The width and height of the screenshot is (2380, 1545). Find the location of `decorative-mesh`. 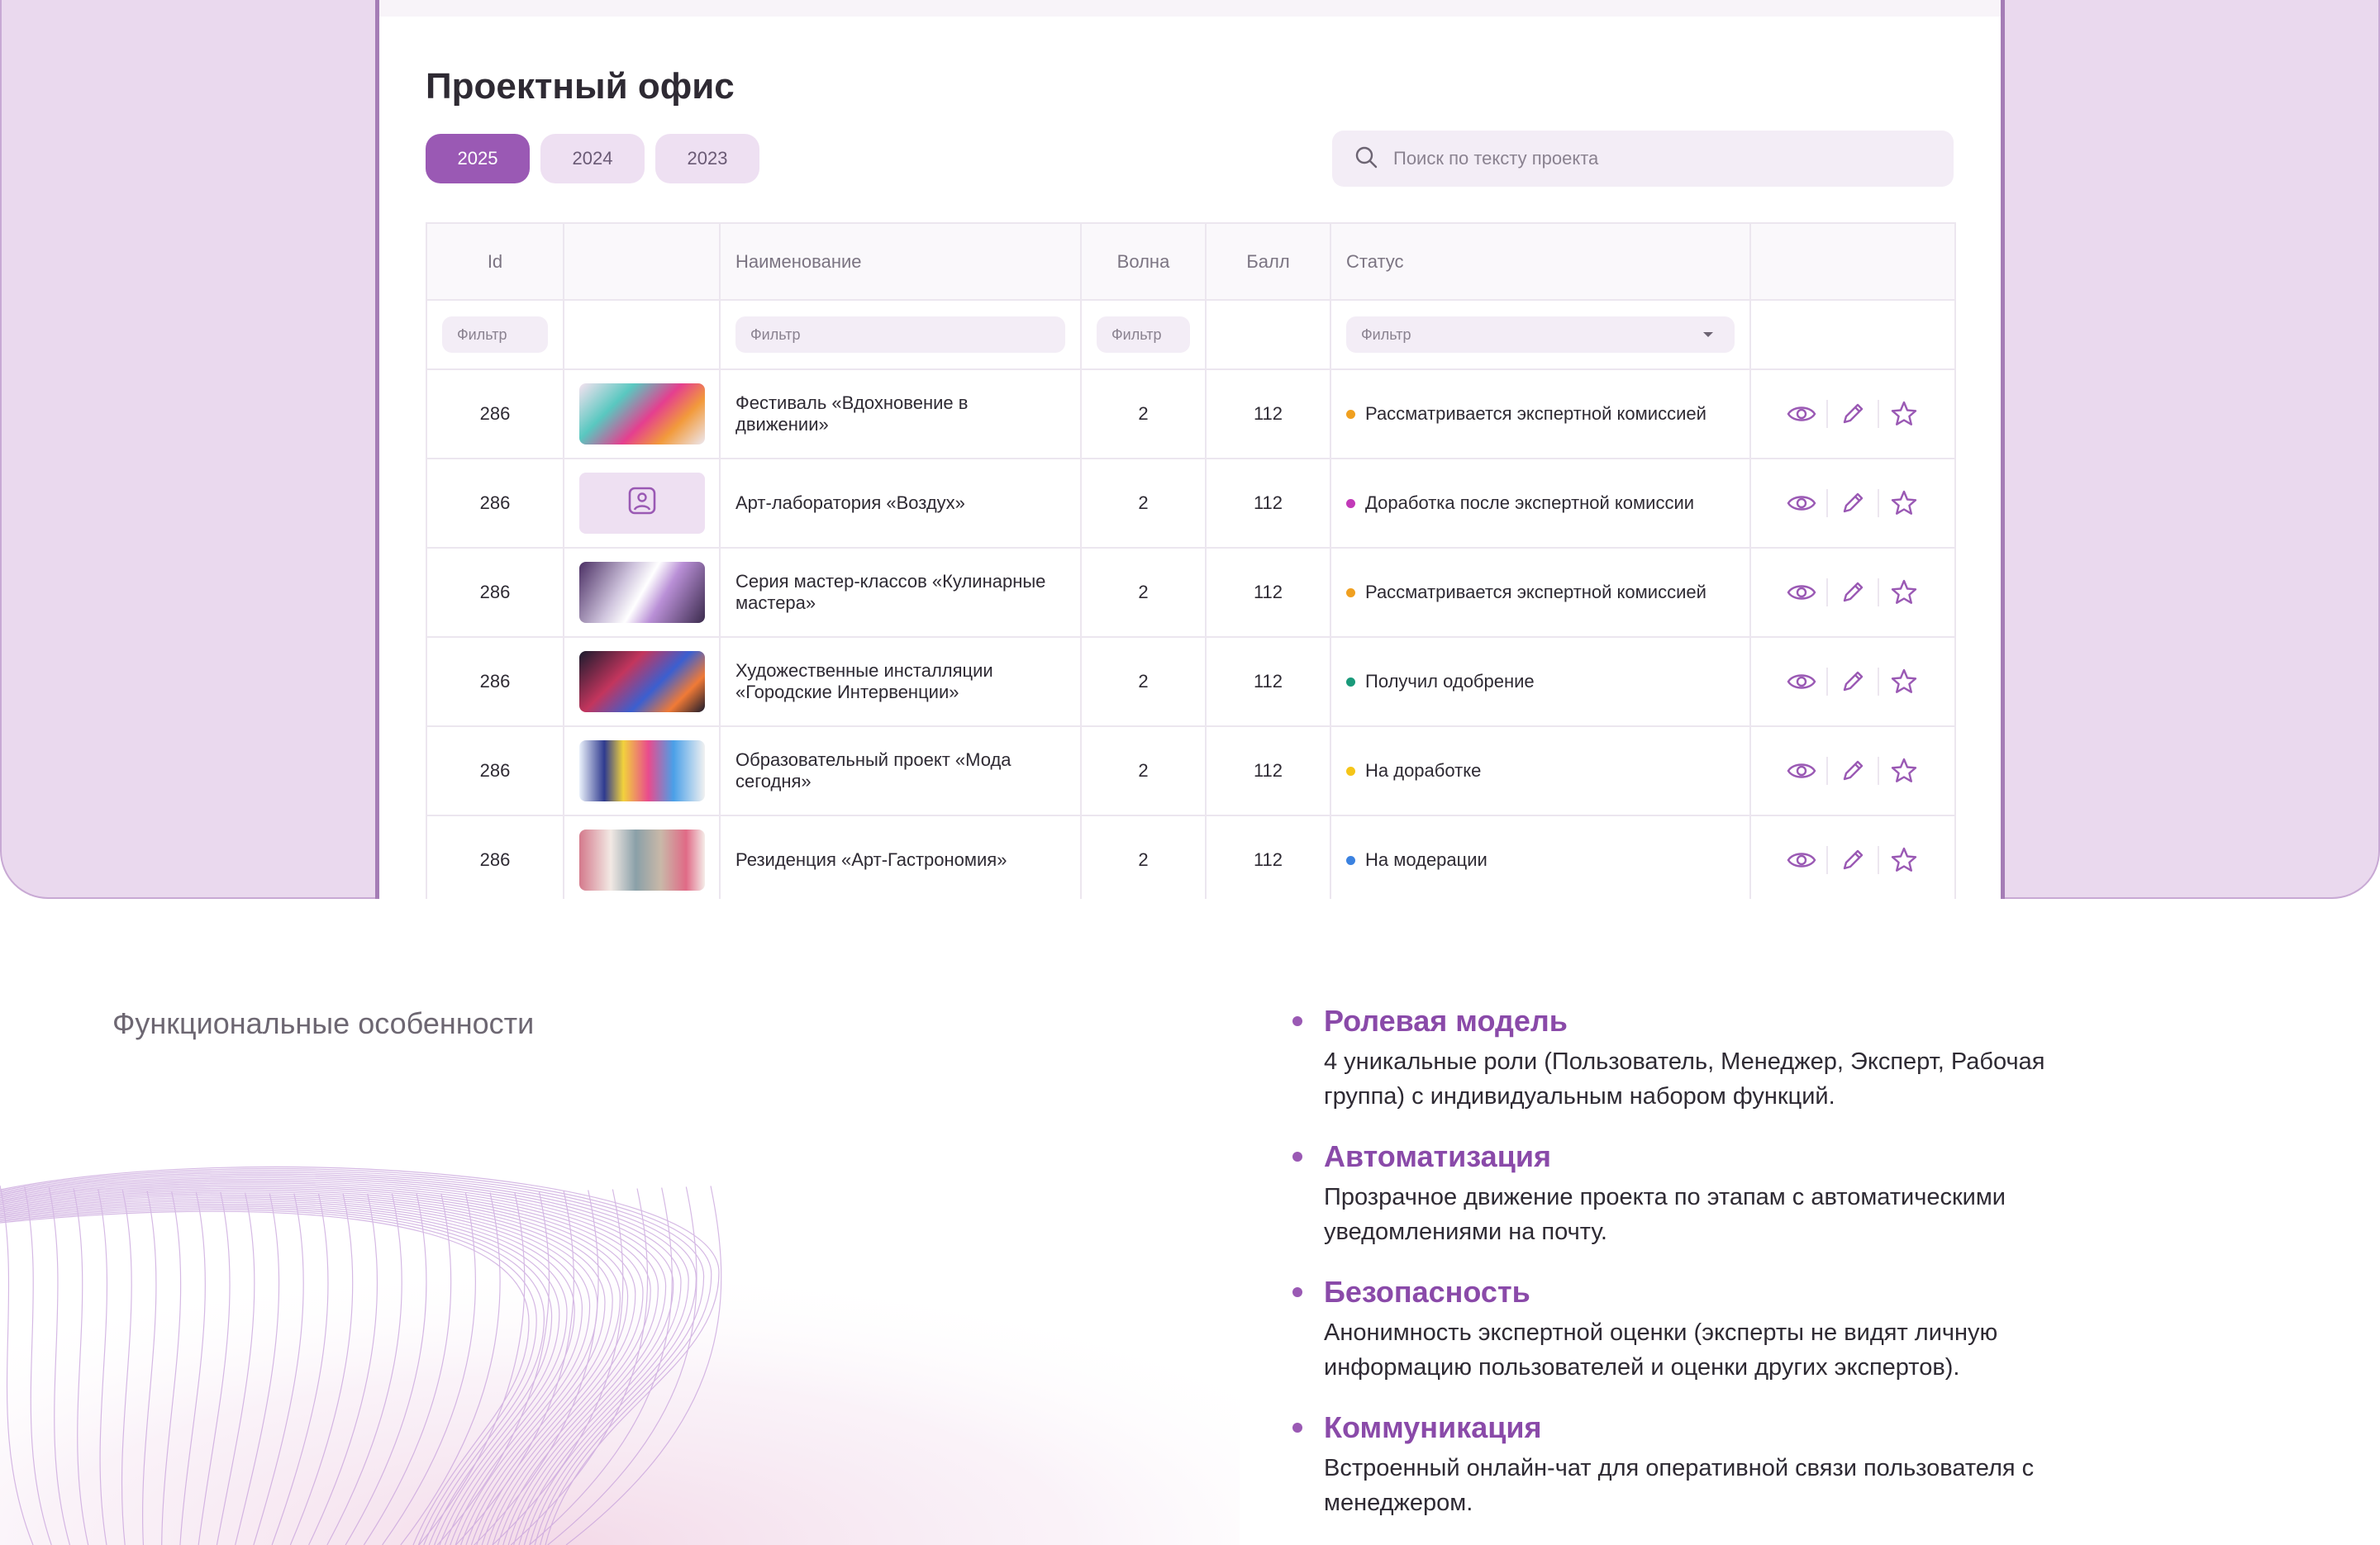

decorative-mesh is located at coordinates (620, 1342).